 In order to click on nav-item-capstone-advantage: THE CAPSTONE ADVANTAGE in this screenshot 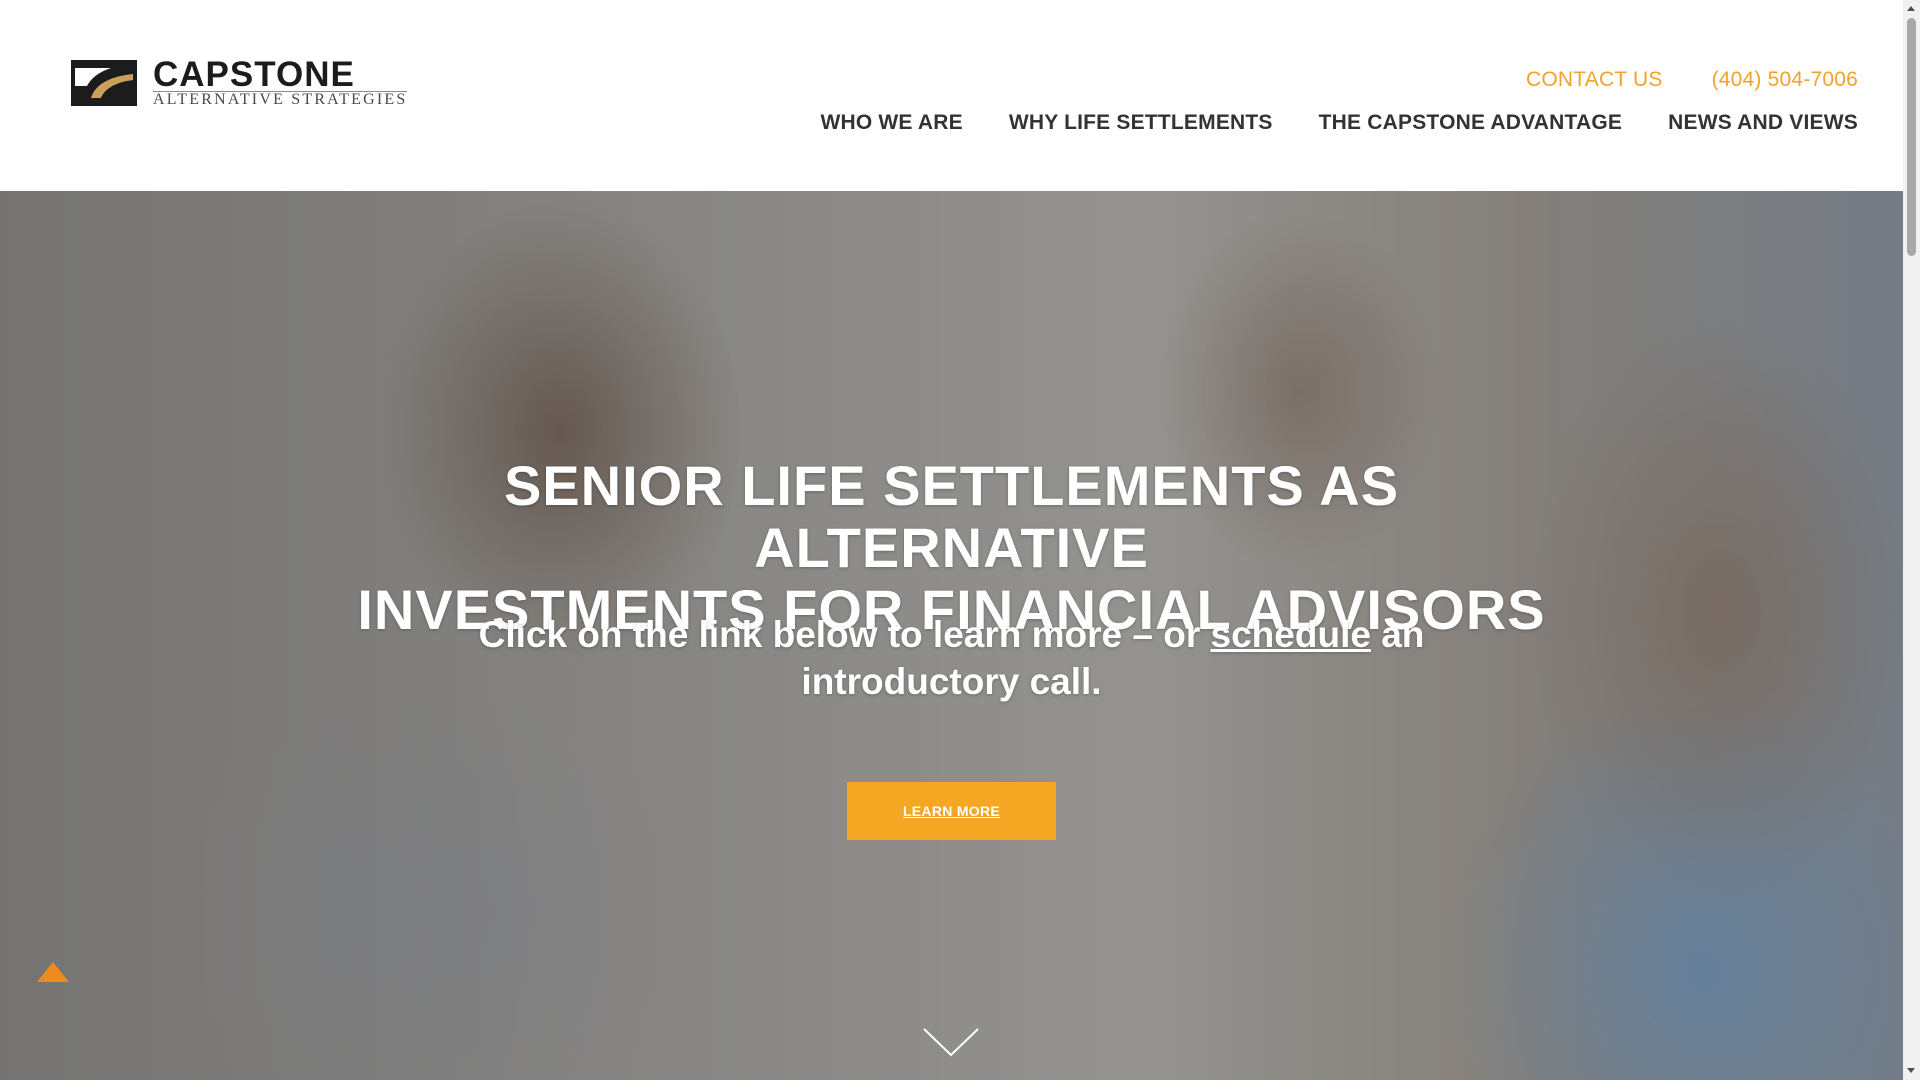, I will do `click(1470, 123)`.